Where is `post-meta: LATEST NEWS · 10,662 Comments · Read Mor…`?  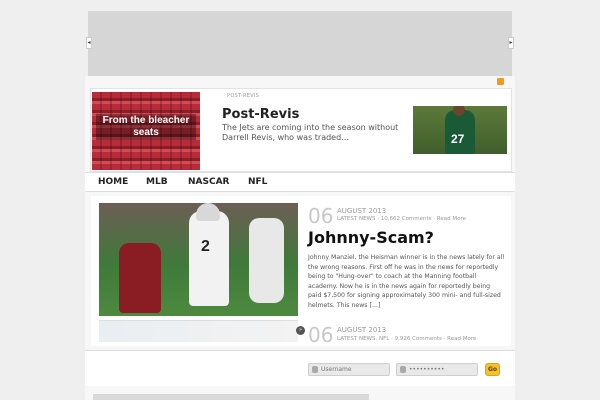
post-meta: LATEST NEWS · 10,662 Comments · Read Mor… is located at coordinates (401, 219).